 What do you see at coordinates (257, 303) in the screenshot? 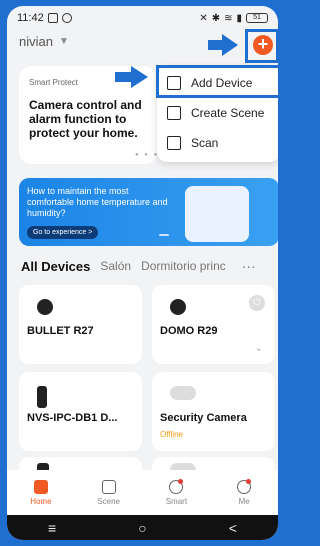
I see `power-icon: ⏻` at bounding box center [257, 303].